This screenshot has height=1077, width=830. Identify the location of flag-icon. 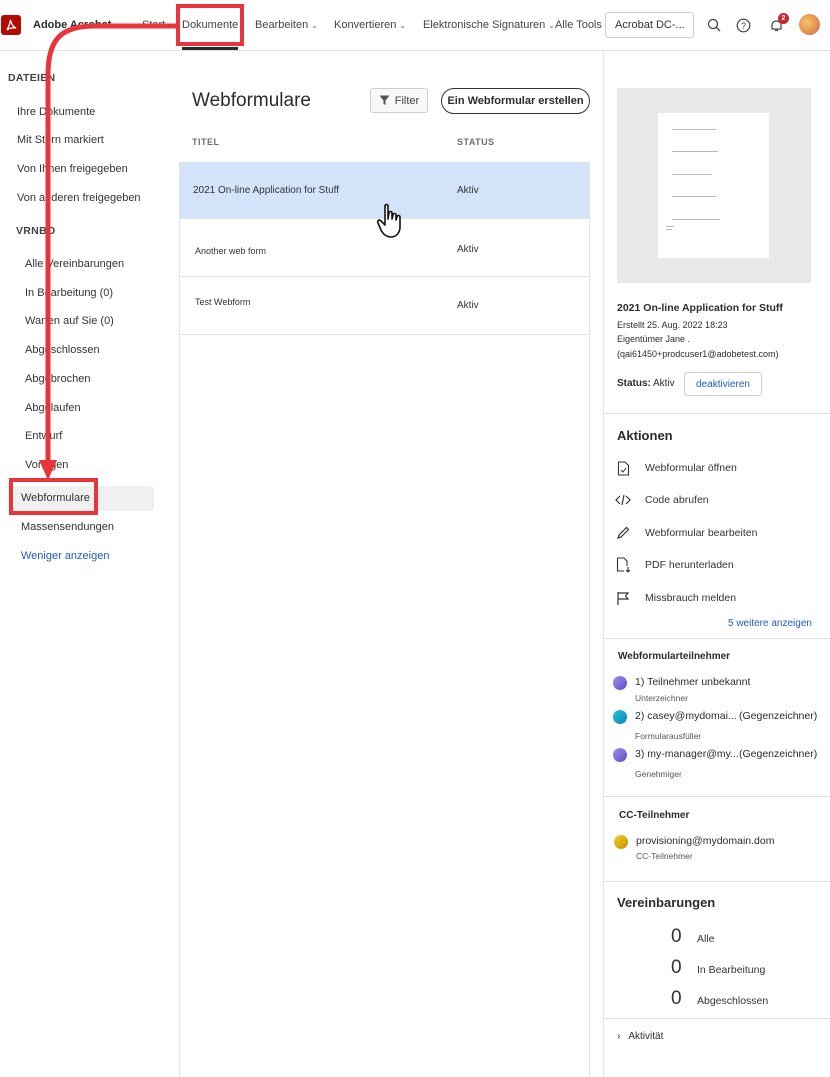
(623, 598).